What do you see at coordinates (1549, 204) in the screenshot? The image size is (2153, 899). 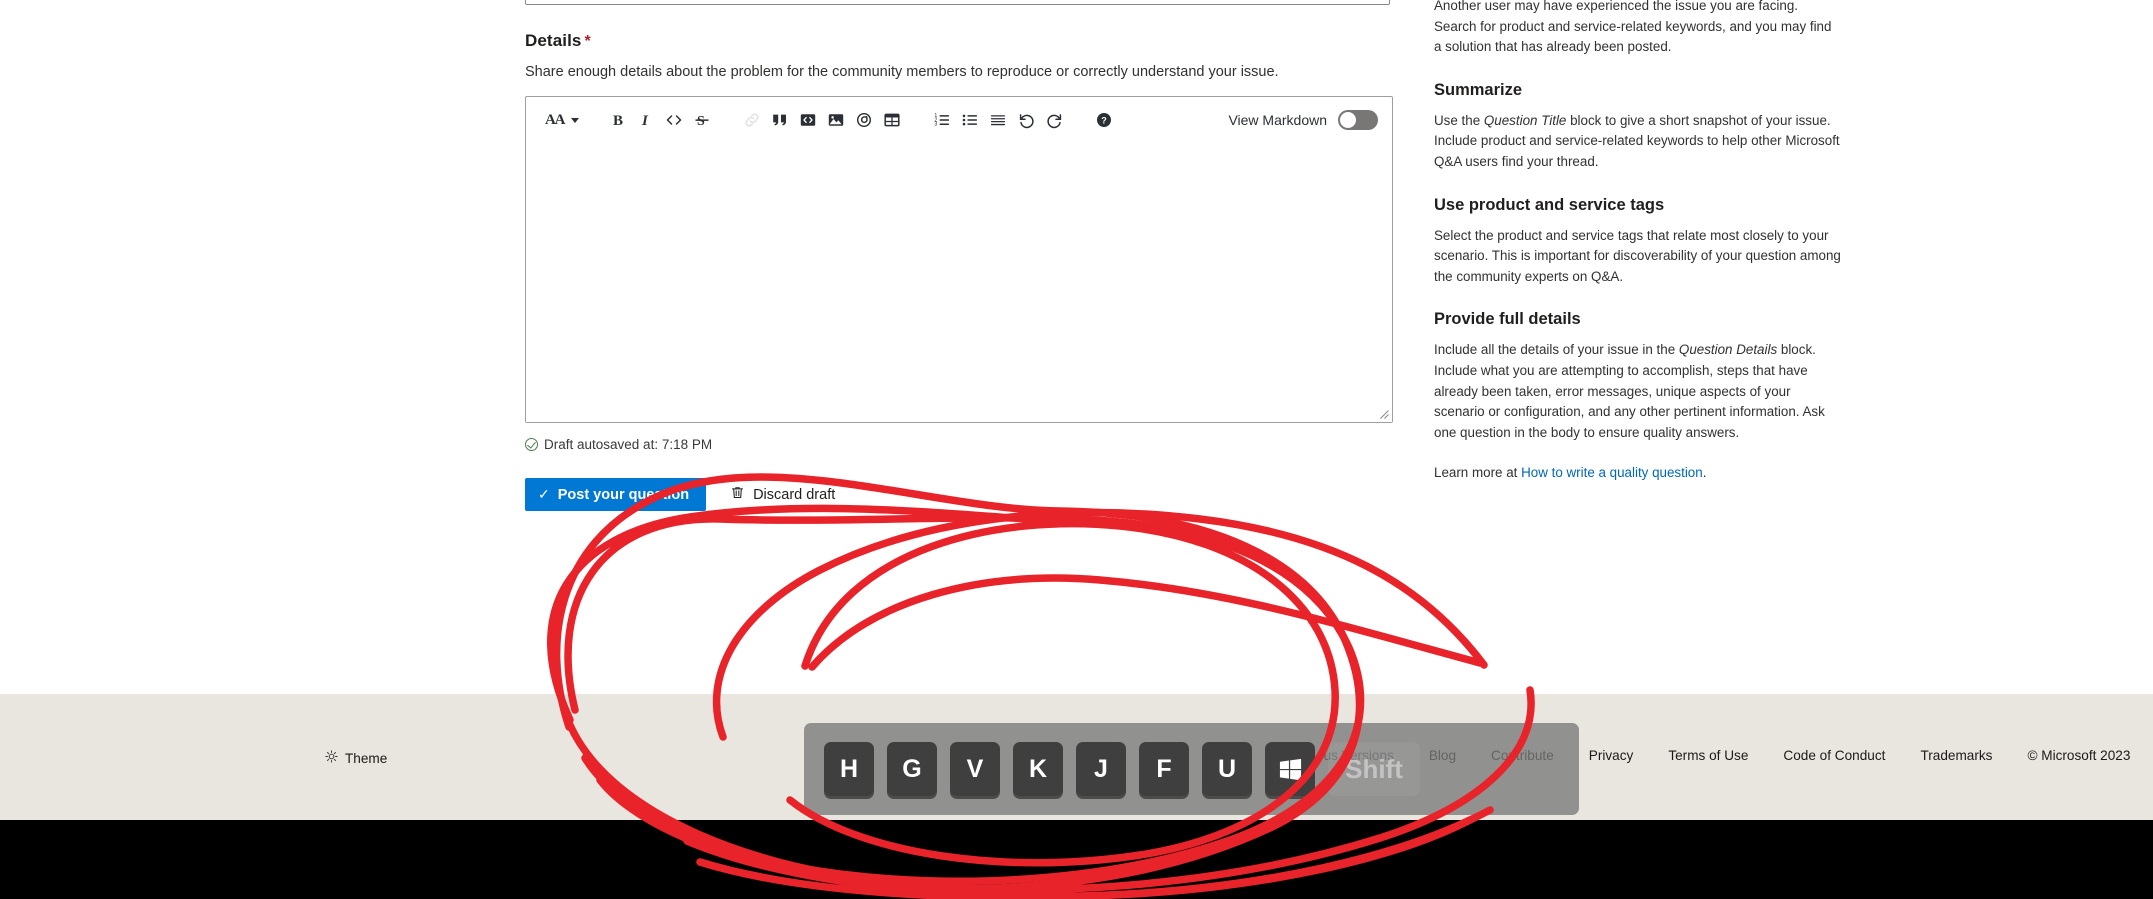 I see `guidance-heading-tags: Use product and service tags` at bounding box center [1549, 204].